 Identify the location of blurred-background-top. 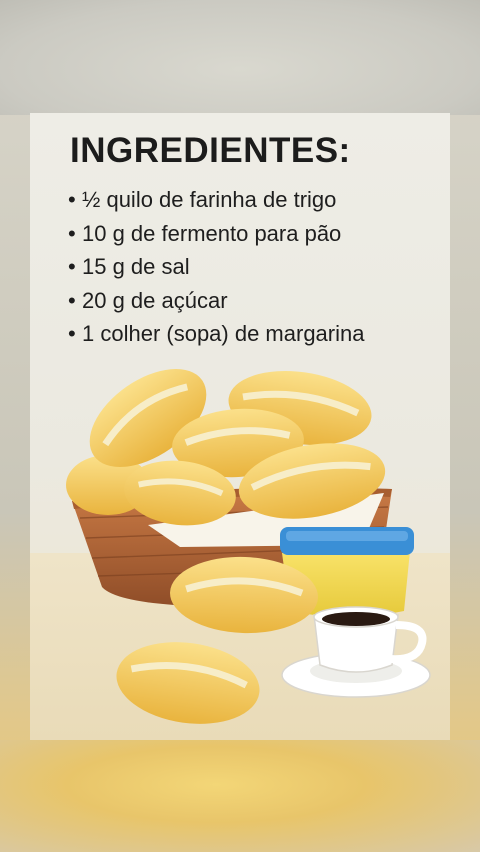
(240, 57).